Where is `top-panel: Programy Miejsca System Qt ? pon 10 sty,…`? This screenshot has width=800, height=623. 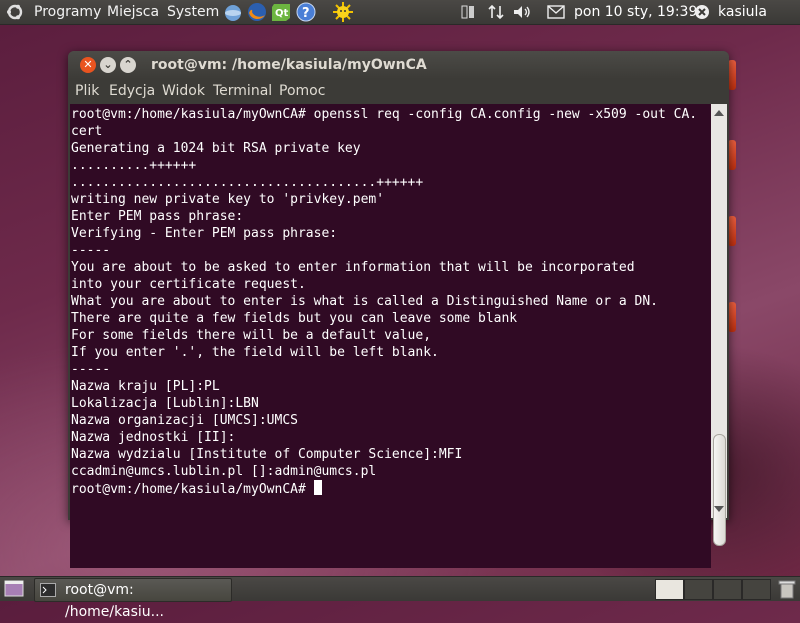 top-panel: Programy Miejsca System Qt ? pon 10 sty,… is located at coordinates (400, 12).